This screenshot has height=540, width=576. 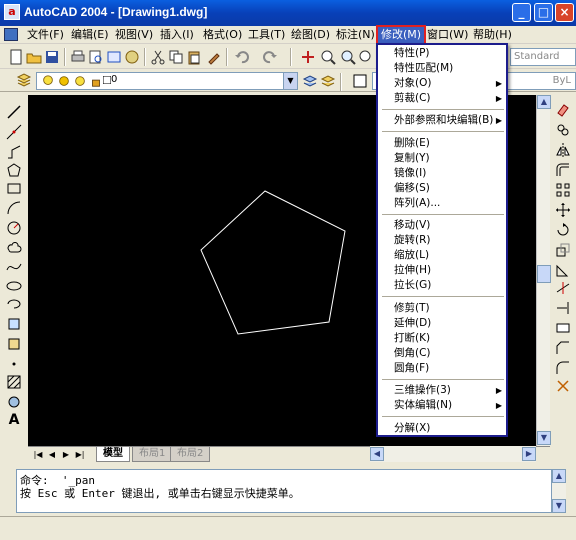 What do you see at coordinates (113, 454) in the screenshot?
I see `tab-model: 模型` at bounding box center [113, 454].